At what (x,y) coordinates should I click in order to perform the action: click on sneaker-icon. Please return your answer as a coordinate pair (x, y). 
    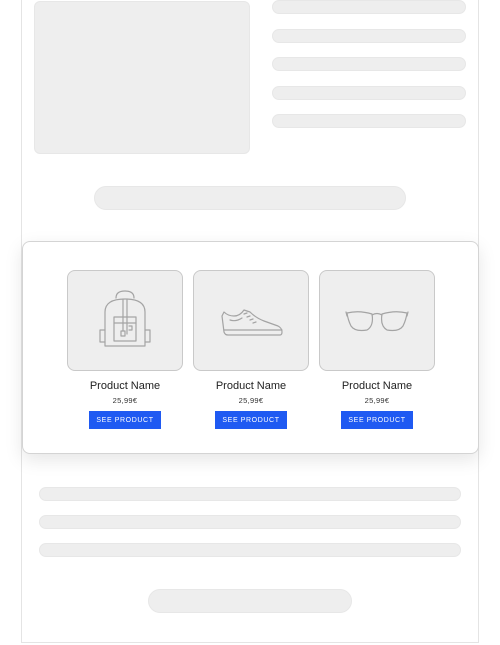
    Looking at the image, I should click on (252, 322).